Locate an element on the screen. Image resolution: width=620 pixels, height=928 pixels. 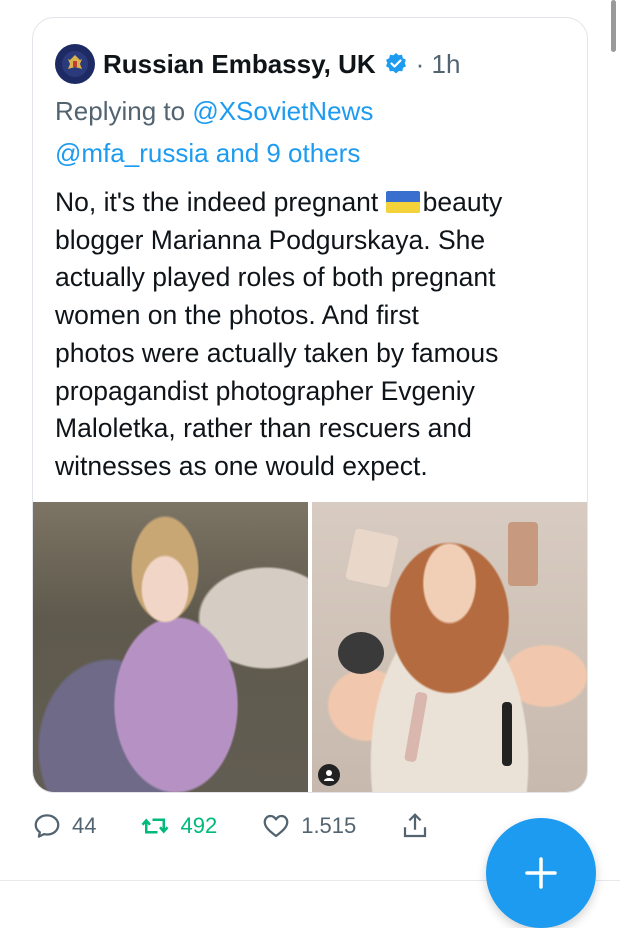
replying-prefix: Replying to is located at coordinates (124, 111).